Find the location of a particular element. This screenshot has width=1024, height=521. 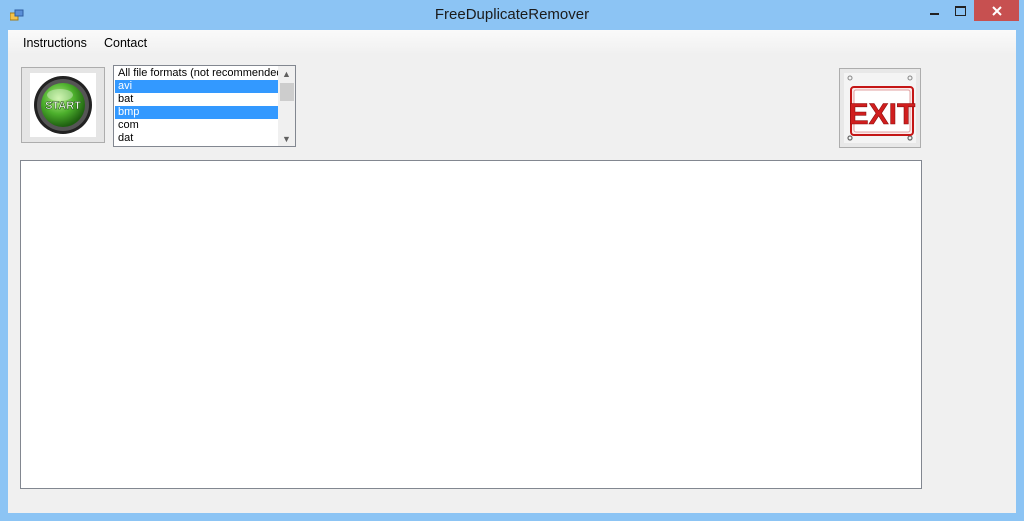

close-icon is located at coordinates (996, 10).